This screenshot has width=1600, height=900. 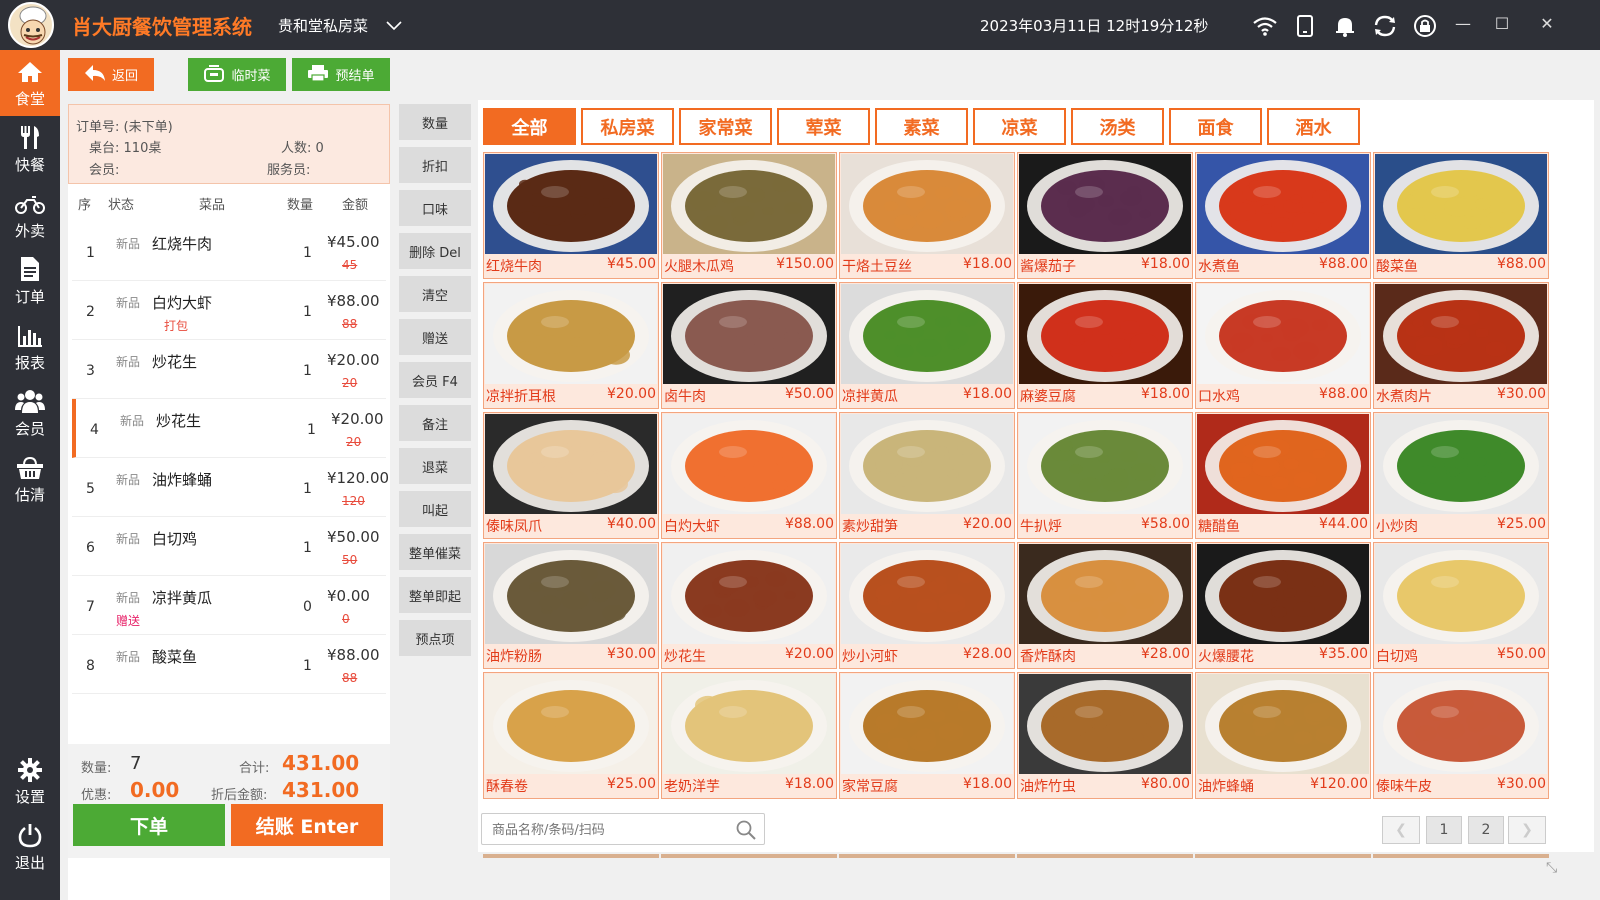 What do you see at coordinates (529, 126) in the screenshot?
I see `category-tab-0: 全部` at bounding box center [529, 126].